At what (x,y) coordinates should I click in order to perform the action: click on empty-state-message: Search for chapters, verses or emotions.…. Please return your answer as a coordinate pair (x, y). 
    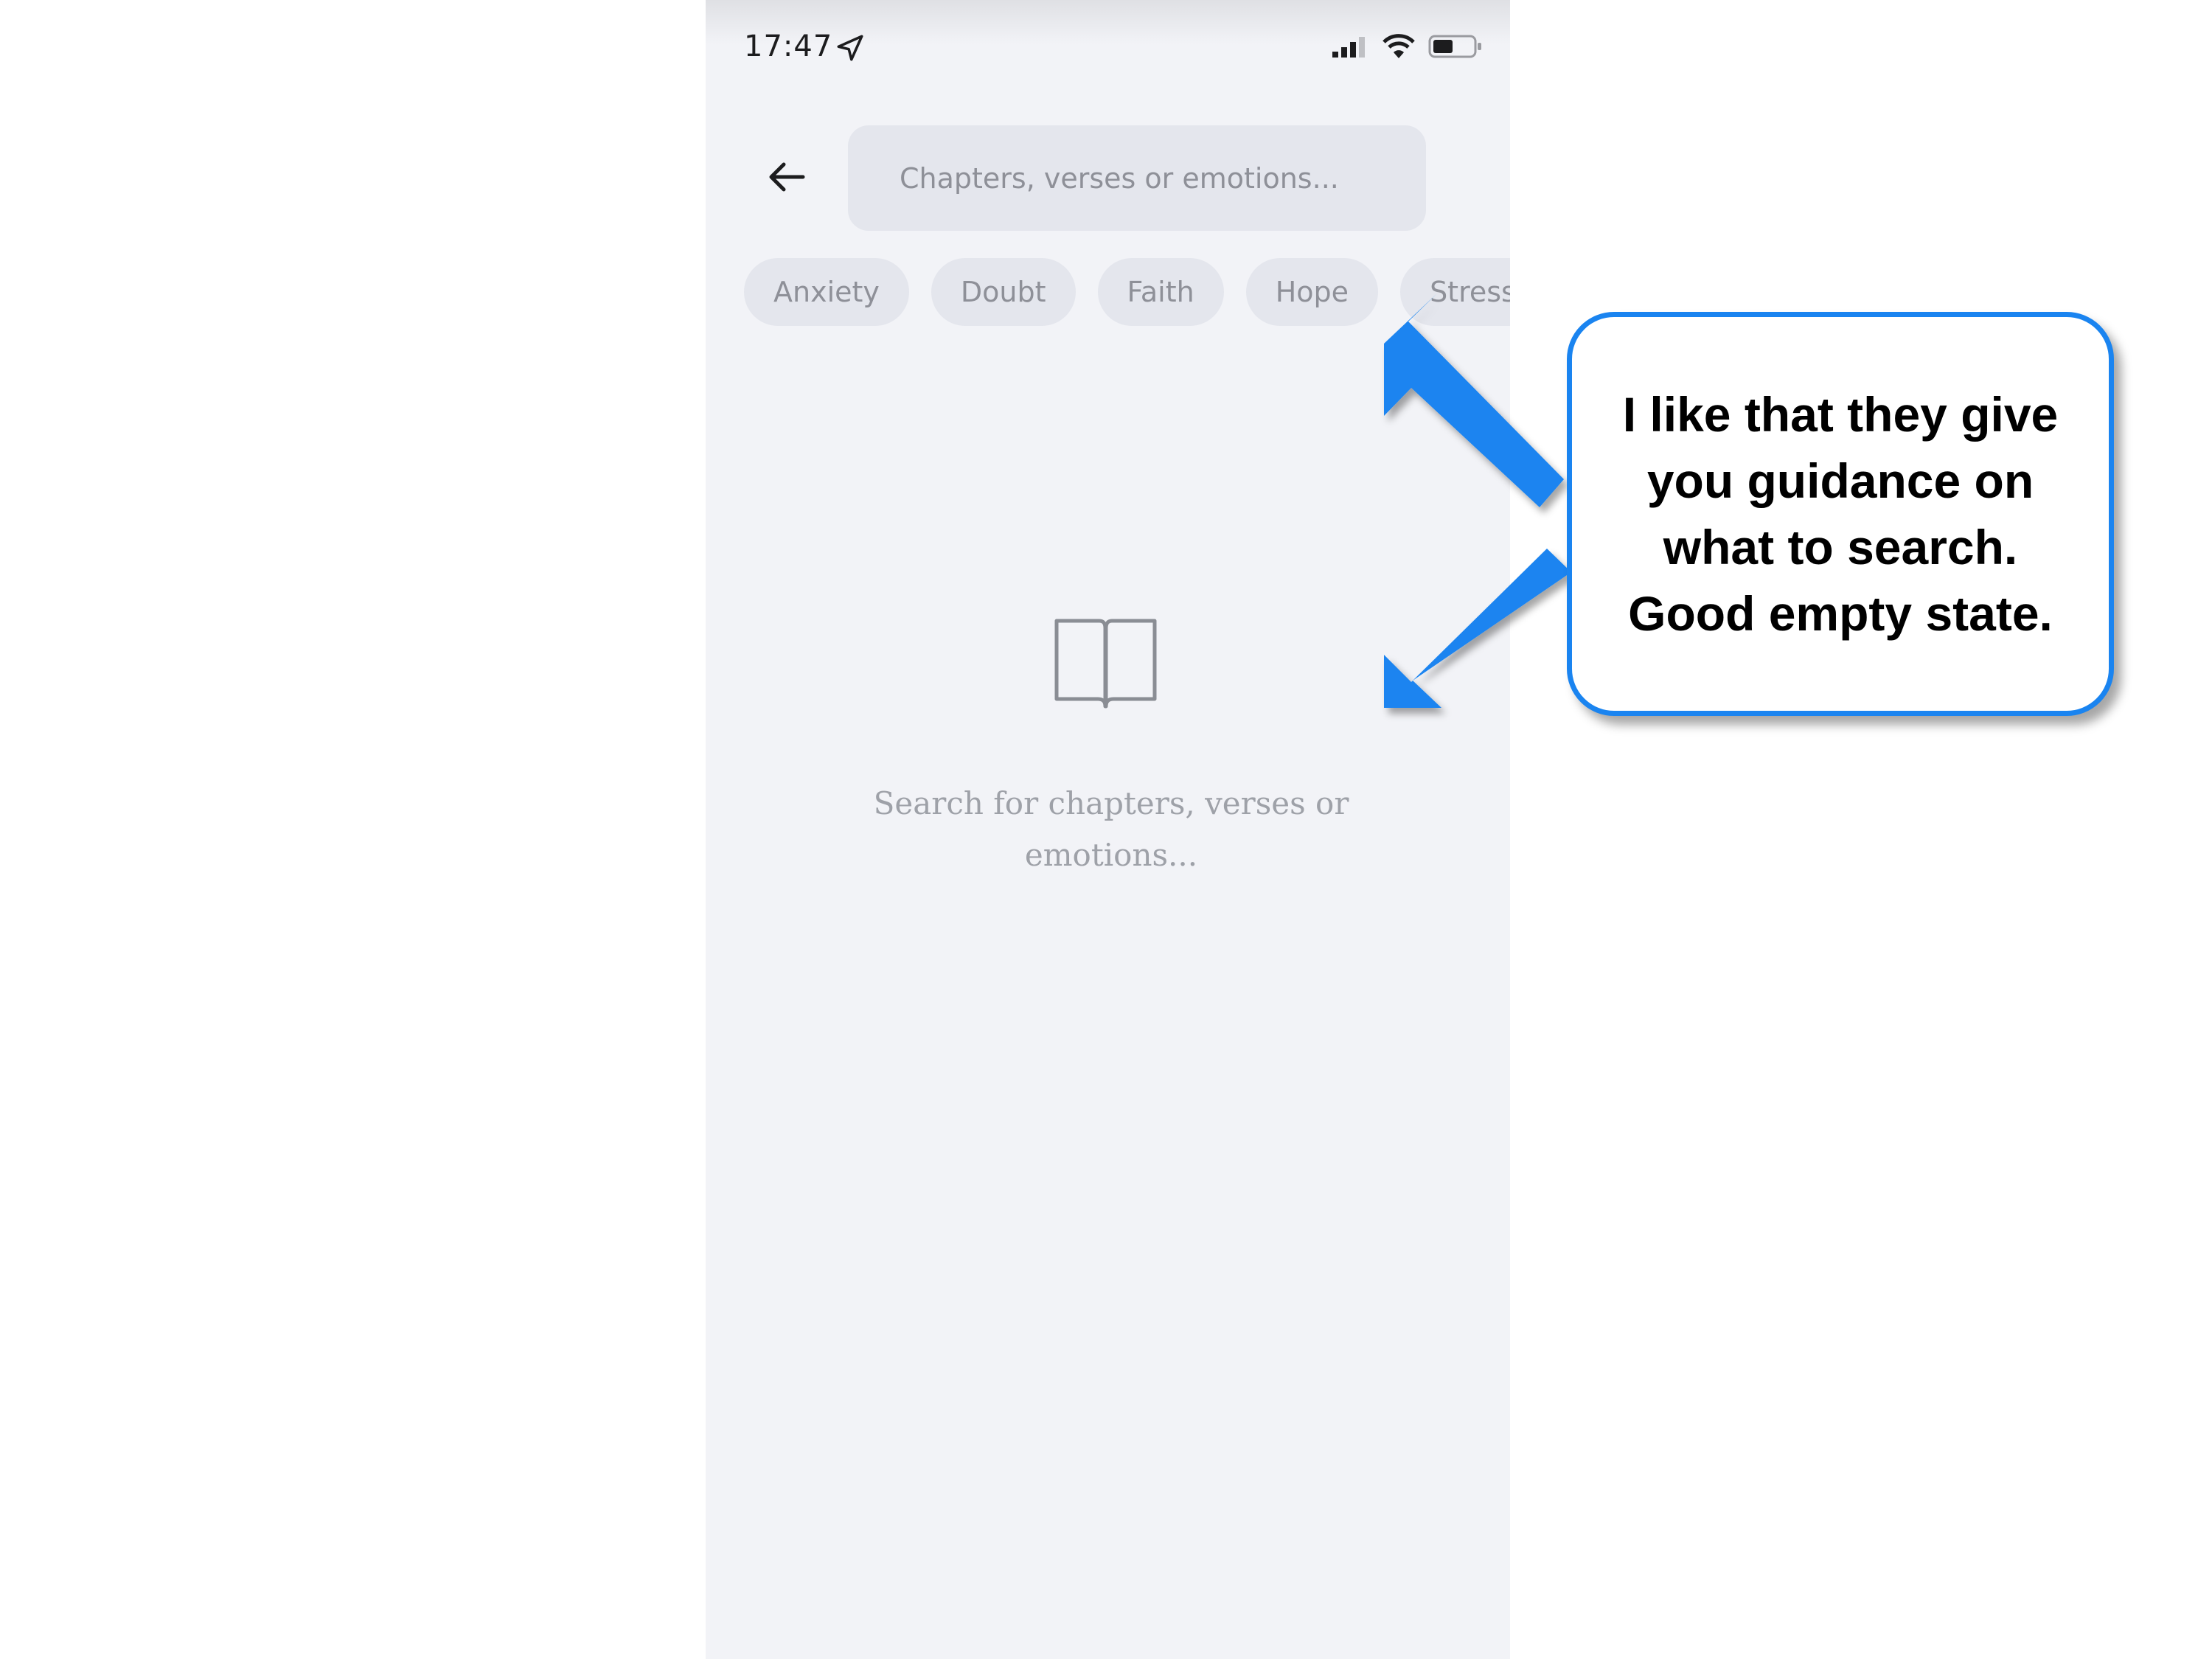
    Looking at the image, I should click on (1111, 829).